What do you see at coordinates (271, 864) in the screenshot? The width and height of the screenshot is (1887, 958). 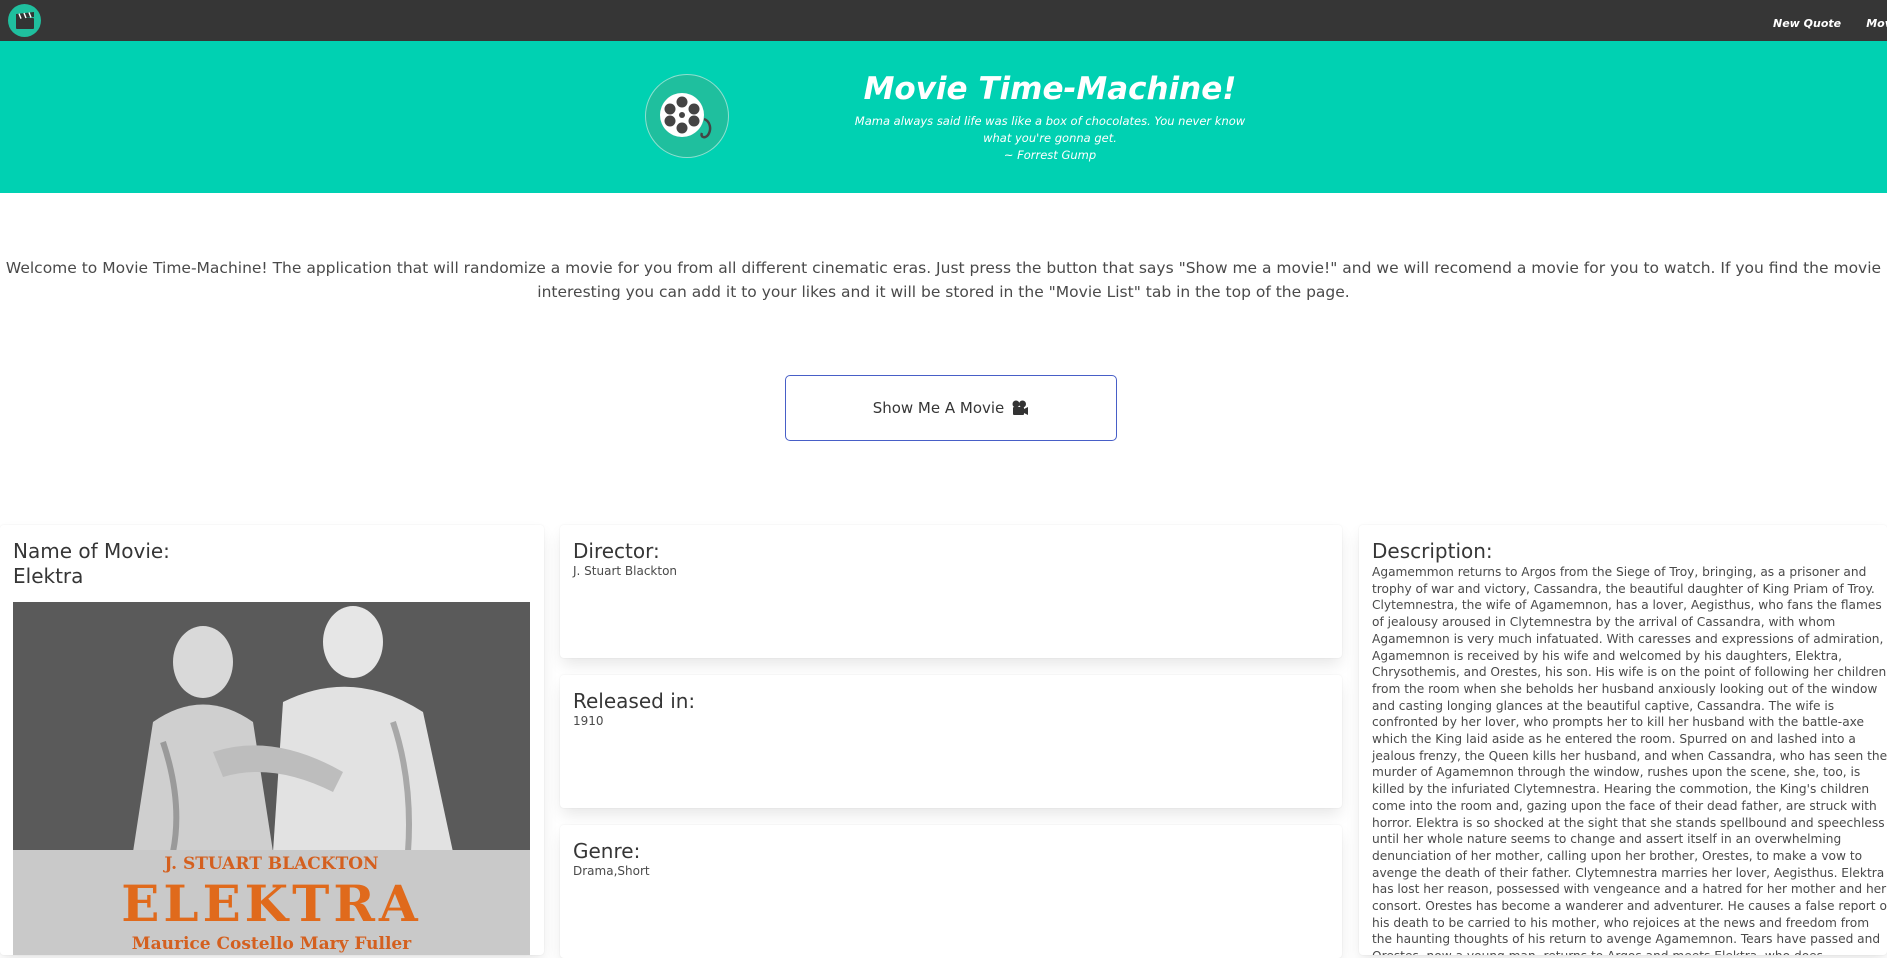 I see `poster-director-text: J. STUART BLACKTON` at bounding box center [271, 864].